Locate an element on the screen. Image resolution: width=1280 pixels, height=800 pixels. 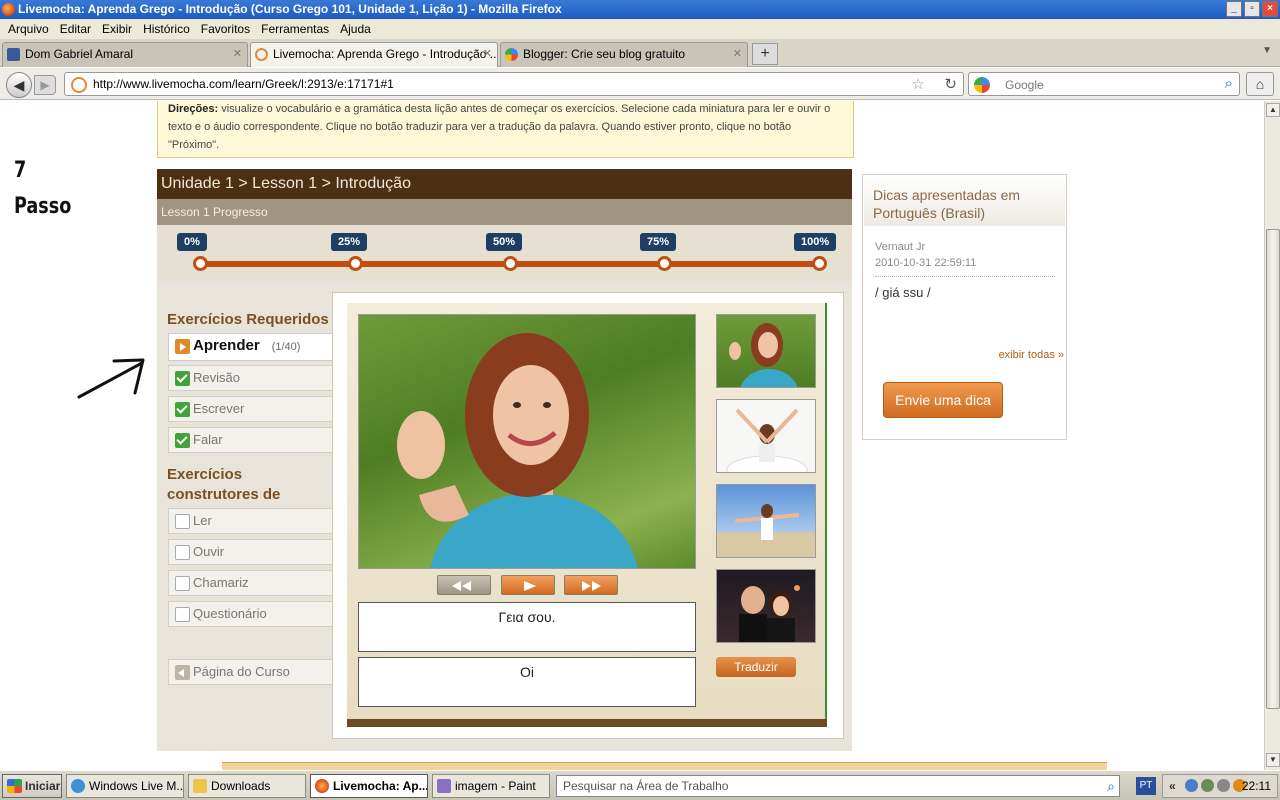
tip-author: Vernaut Jr is located at coordinates (900, 247).